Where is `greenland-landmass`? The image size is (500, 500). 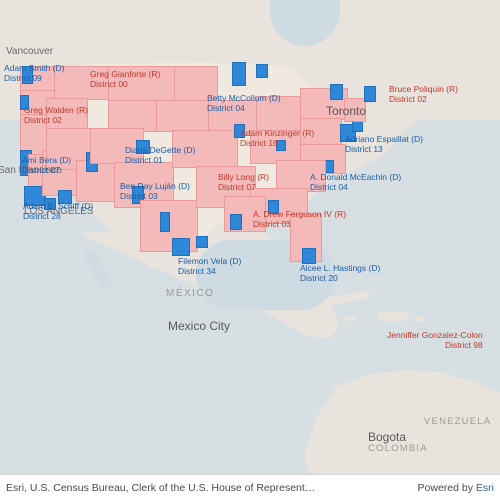
greenland-landmass is located at coordinates (476, 15).